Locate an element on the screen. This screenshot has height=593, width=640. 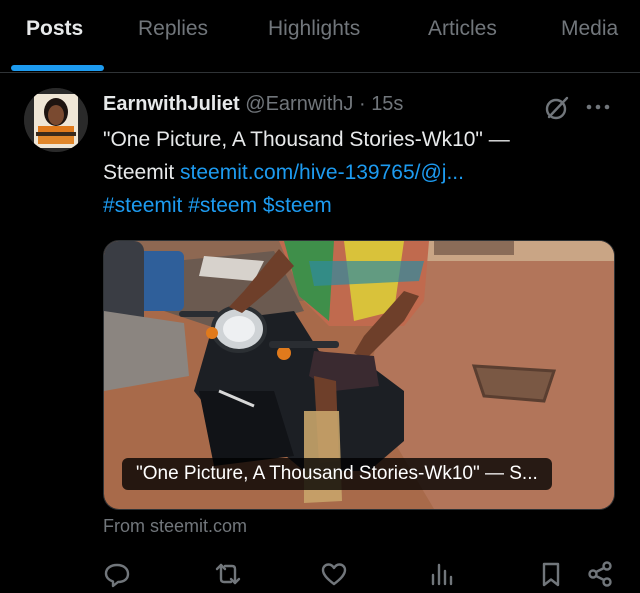
share-icon is located at coordinates (600, 574).